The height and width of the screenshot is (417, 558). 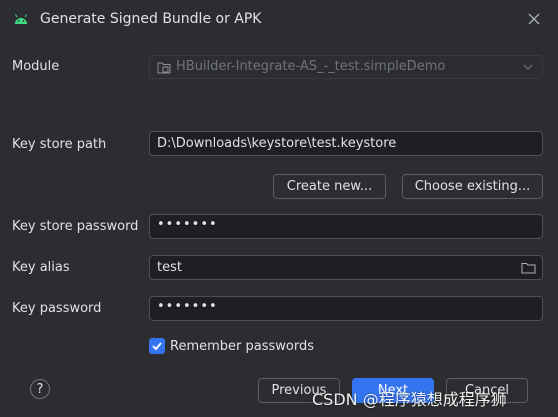 I want to click on help-button: ?, so click(x=40, y=389).